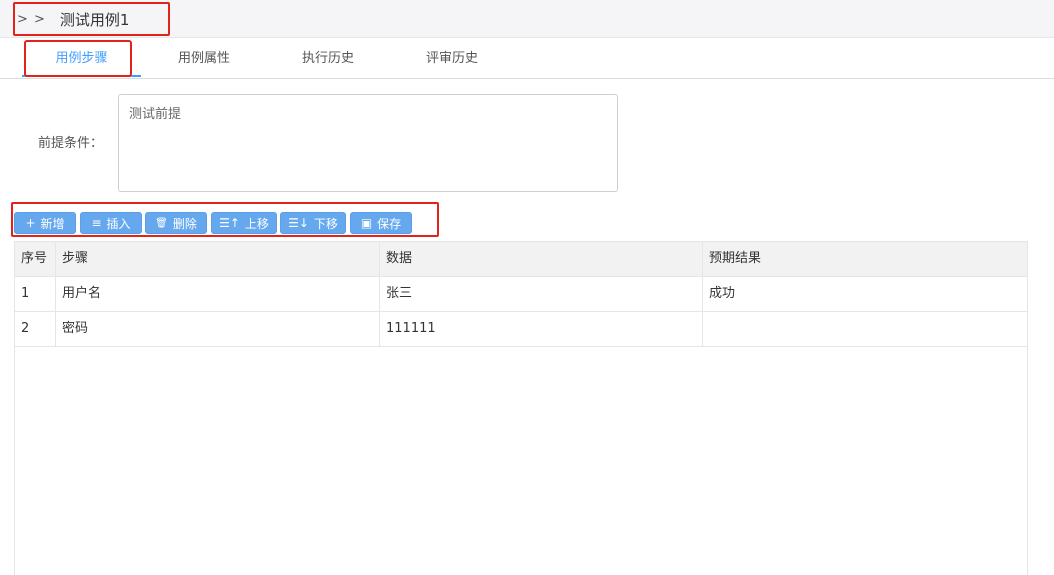 The width and height of the screenshot is (1054, 575). What do you see at coordinates (161, 223) in the screenshot?
I see `trash-icon: 🗑` at bounding box center [161, 223].